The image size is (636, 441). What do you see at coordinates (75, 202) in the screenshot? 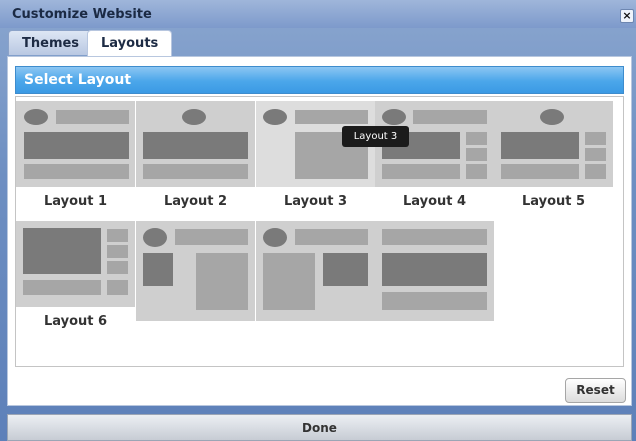
I see `layout-1-label: Layout 1` at bounding box center [75, 202].